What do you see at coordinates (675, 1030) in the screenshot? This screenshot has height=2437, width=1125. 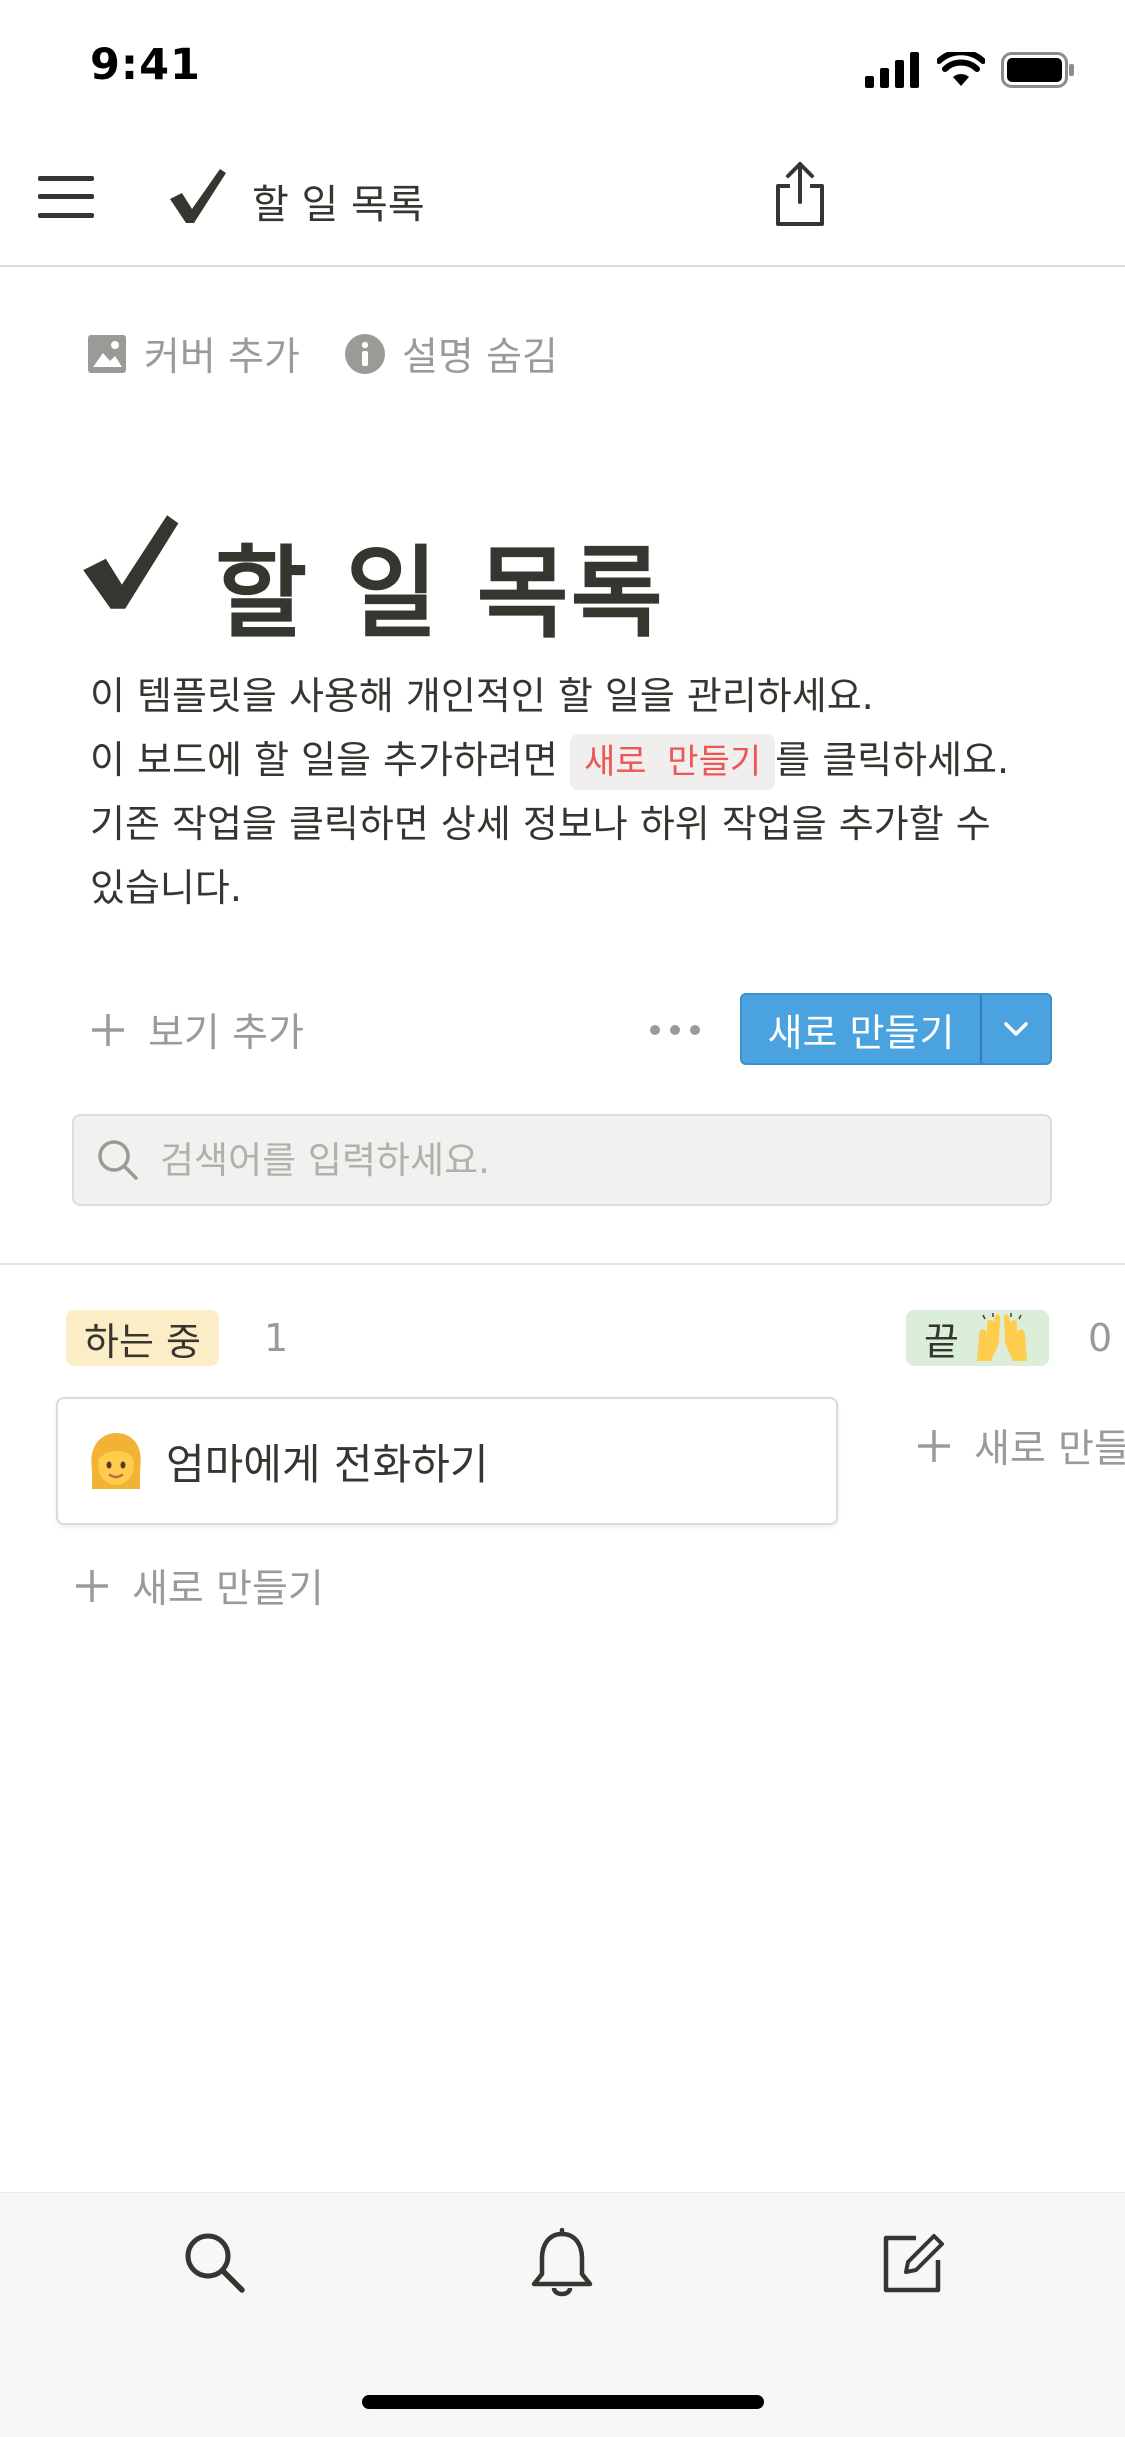 I see `more-options-icon` at bounding box center [675, 1030].